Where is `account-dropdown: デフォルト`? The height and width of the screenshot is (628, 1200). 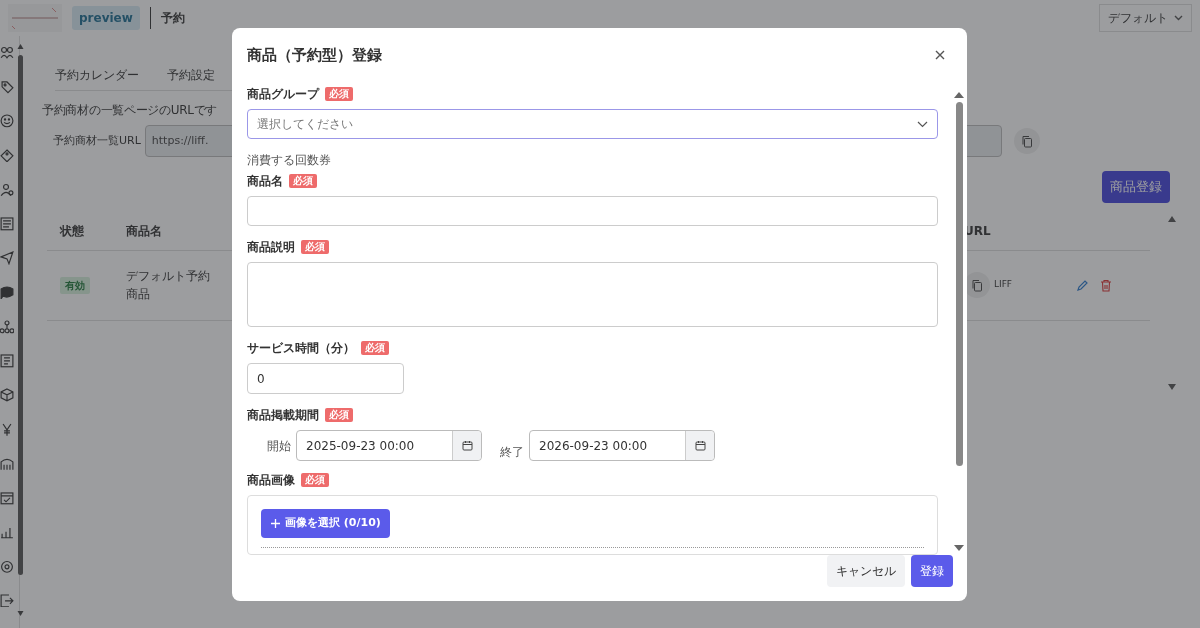 account-dropdown: デフォルト is located at coordinates (1145, 18).